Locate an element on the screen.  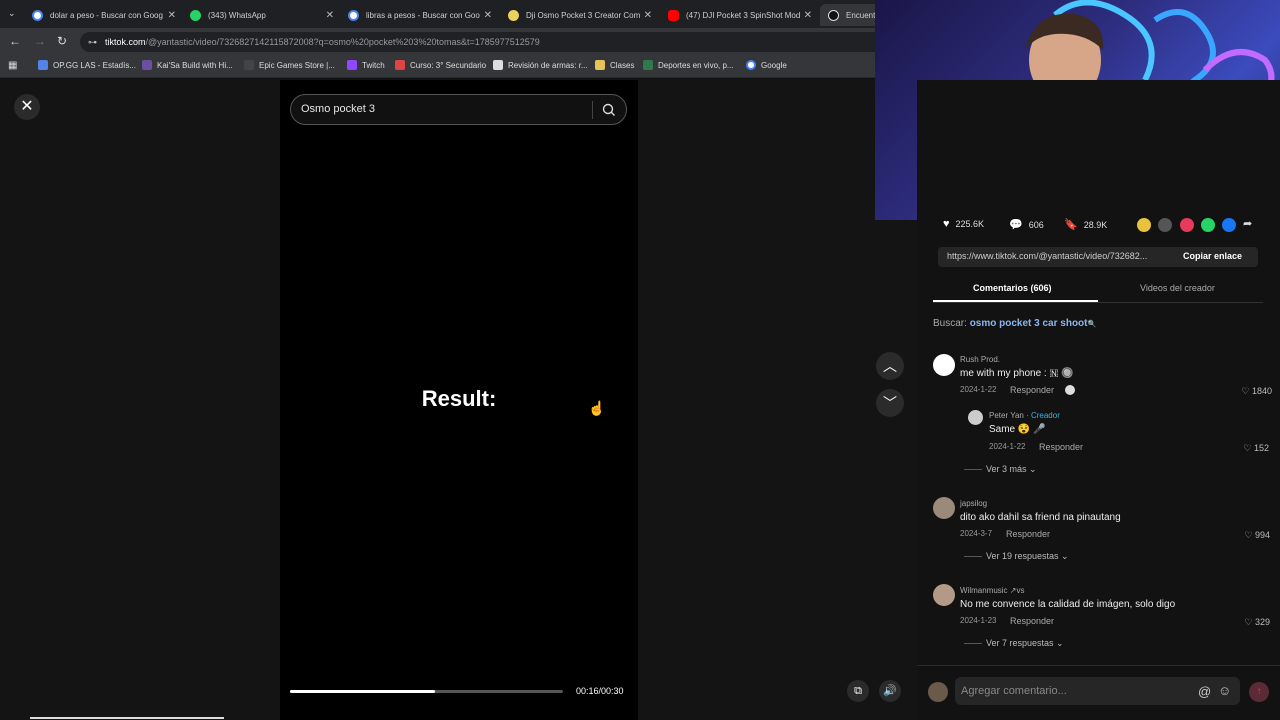
comment-likes: ♡ 329 is located at coordinates (1245, 622).